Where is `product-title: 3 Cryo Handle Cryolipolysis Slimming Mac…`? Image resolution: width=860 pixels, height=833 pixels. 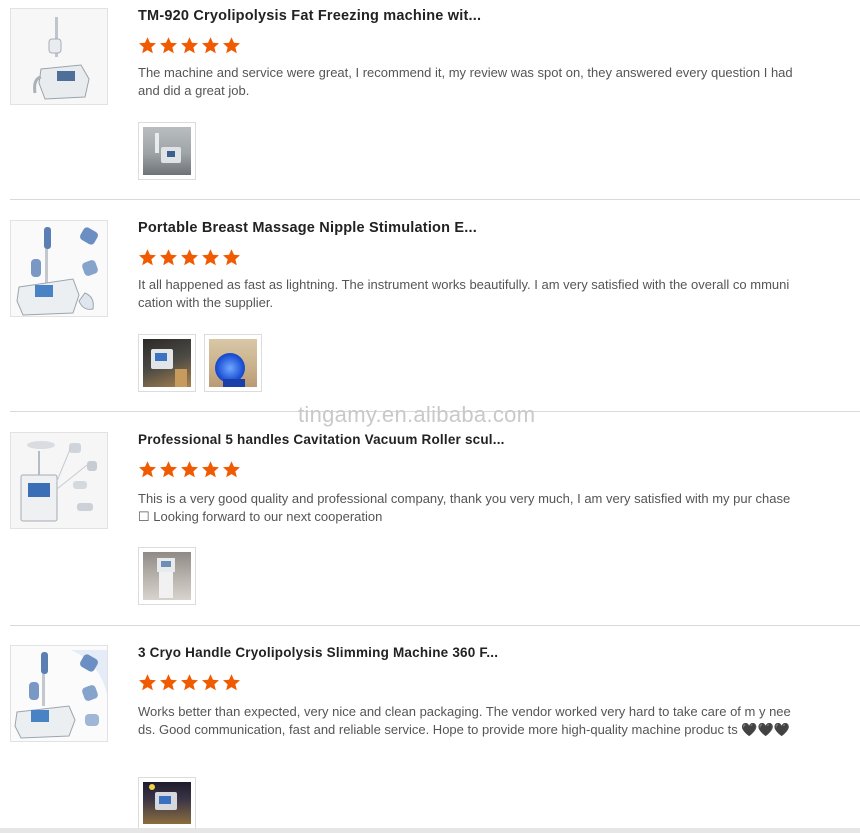
product-title: 3 Cryo Handle Cryolipolysis Slimming Mac… is located at coordinates (318, 652).